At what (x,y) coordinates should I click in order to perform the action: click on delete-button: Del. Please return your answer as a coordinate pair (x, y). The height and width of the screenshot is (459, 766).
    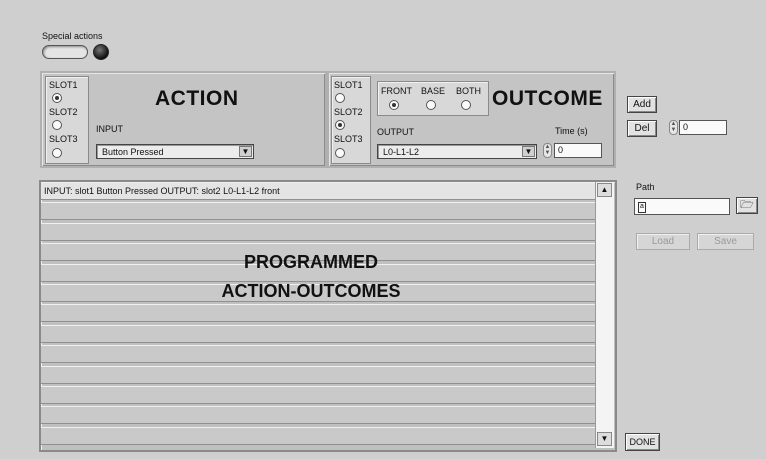
    Looking at the image, I should click on (642, 128).